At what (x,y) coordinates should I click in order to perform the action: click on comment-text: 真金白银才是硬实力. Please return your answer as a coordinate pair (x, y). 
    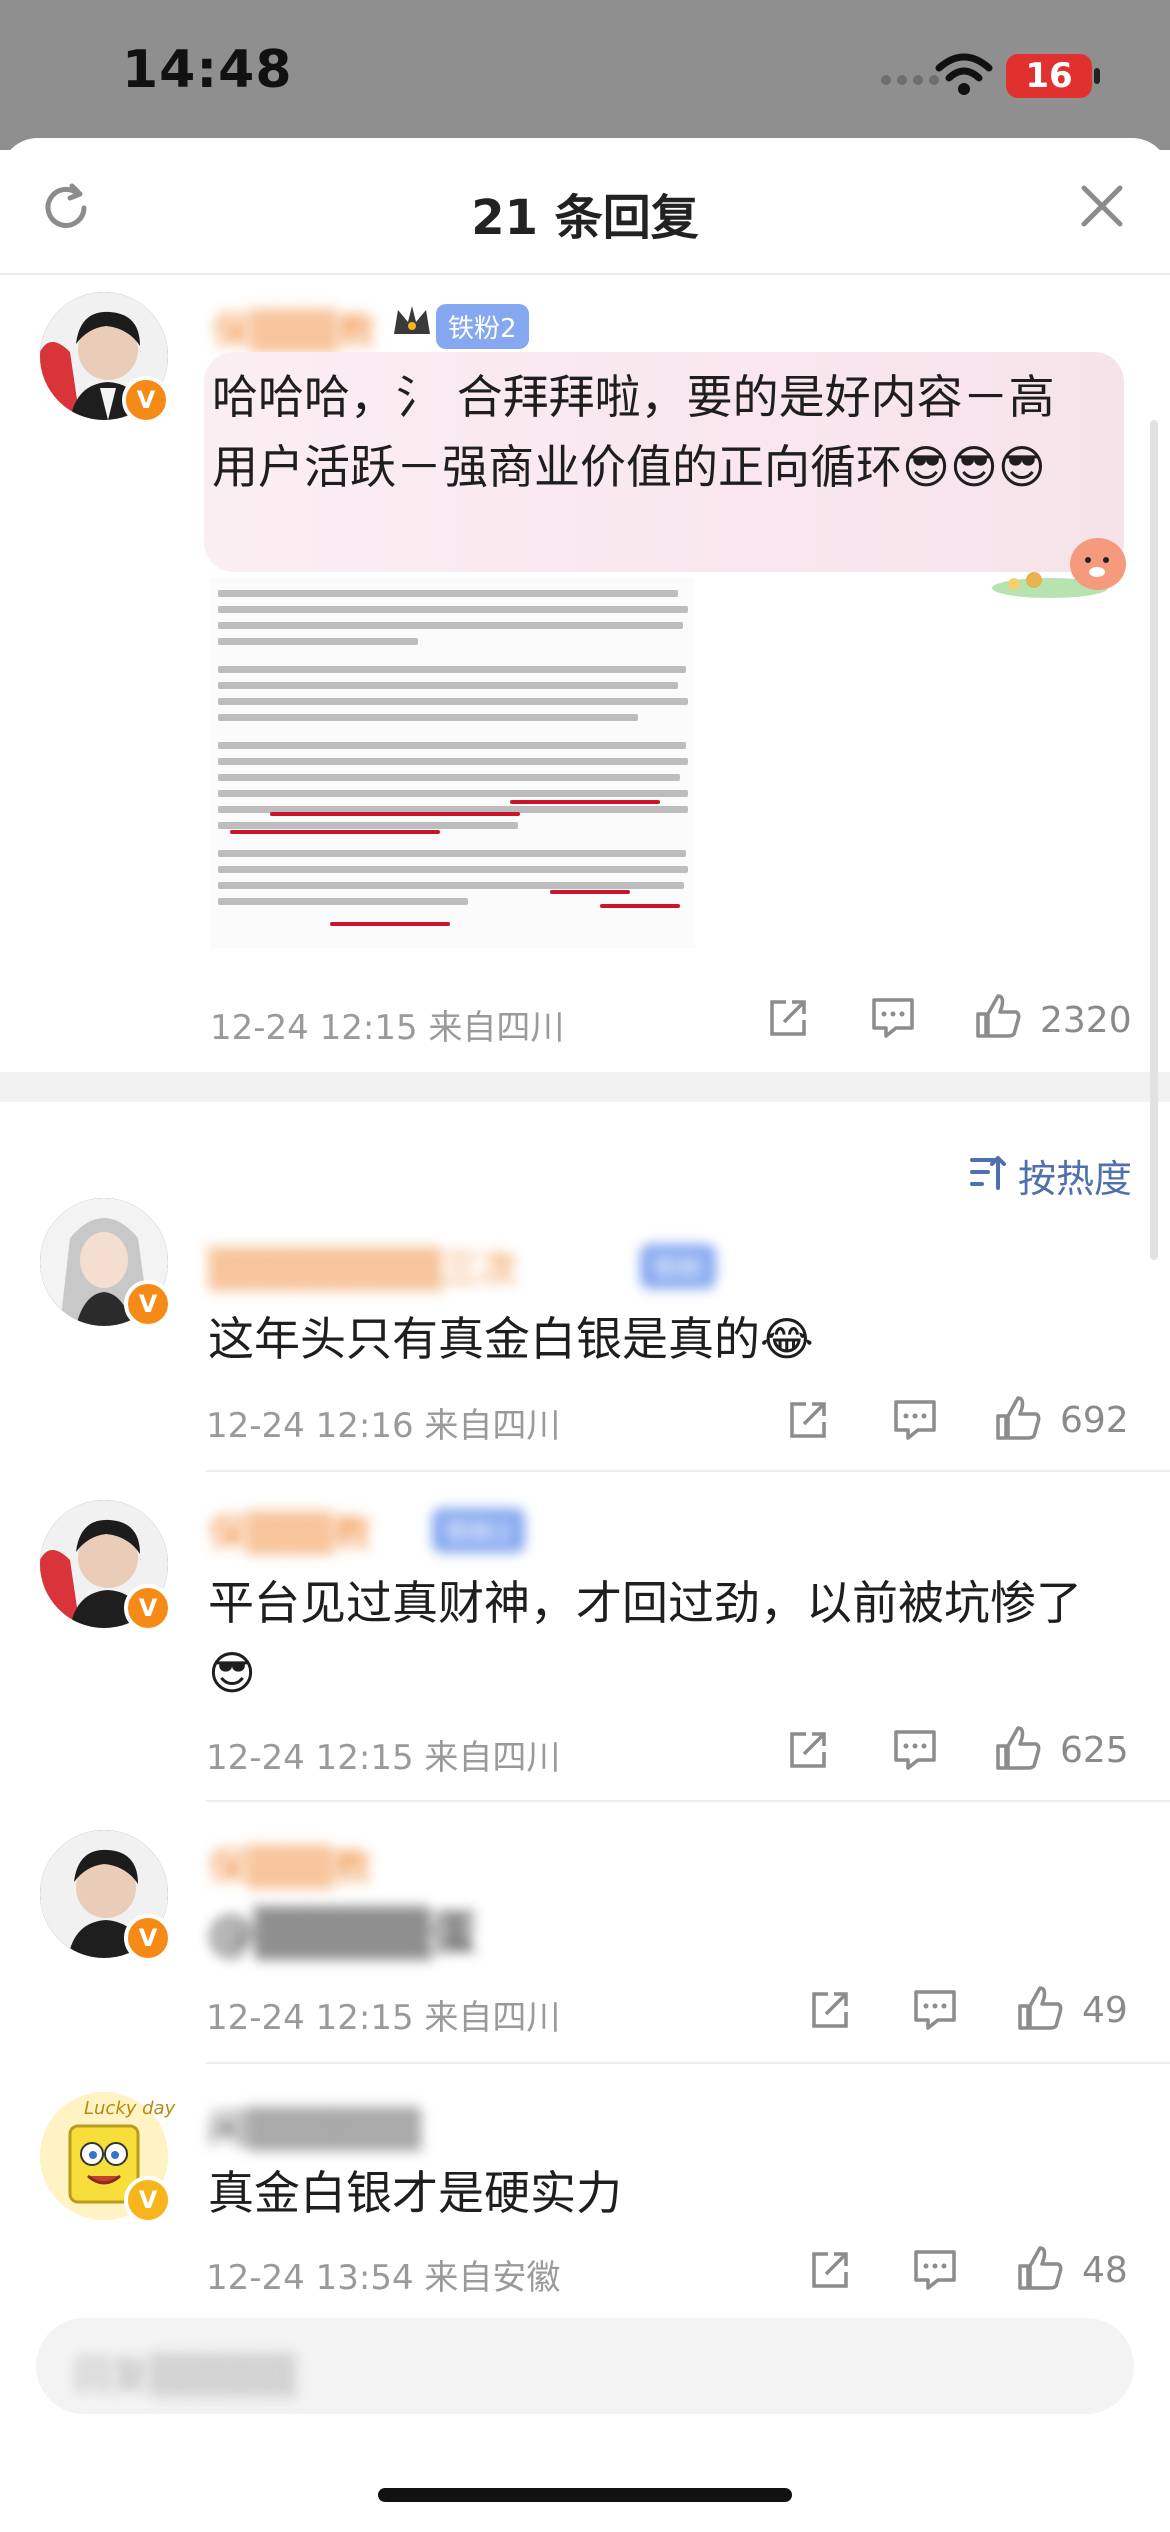
    Looking at the image, I should click on (415, 2193).